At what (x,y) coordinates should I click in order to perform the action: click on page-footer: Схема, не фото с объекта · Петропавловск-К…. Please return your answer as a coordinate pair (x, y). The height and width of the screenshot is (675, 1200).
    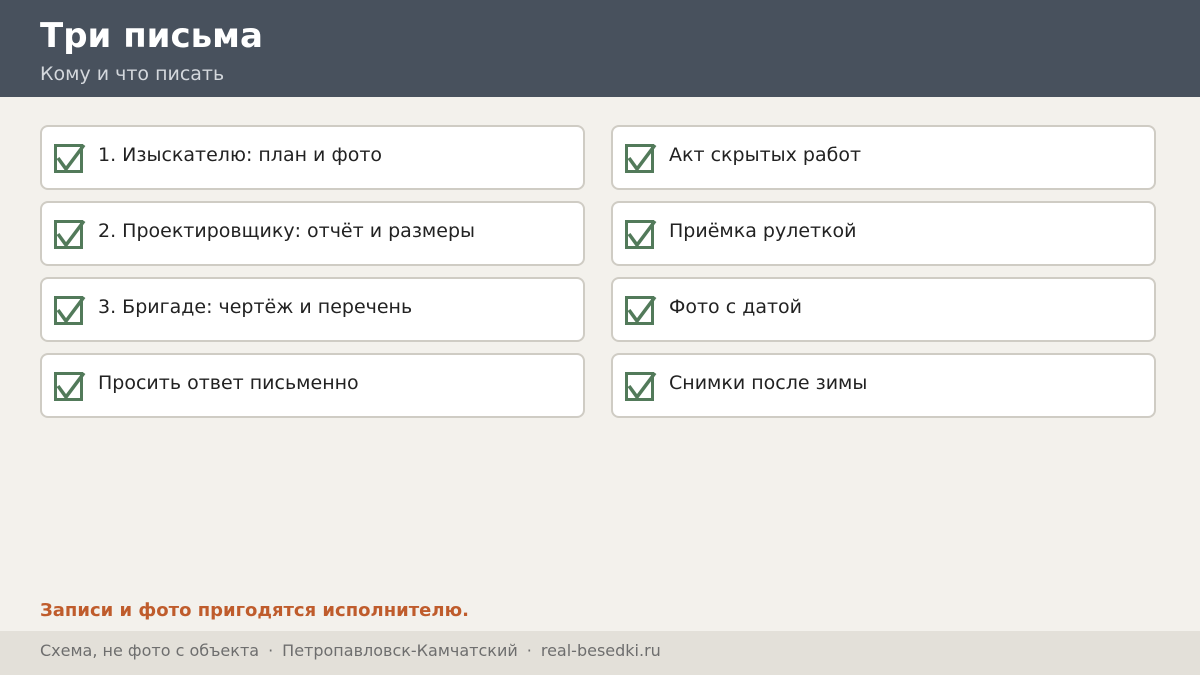
    Looking at the image, I should click on (600, 653).